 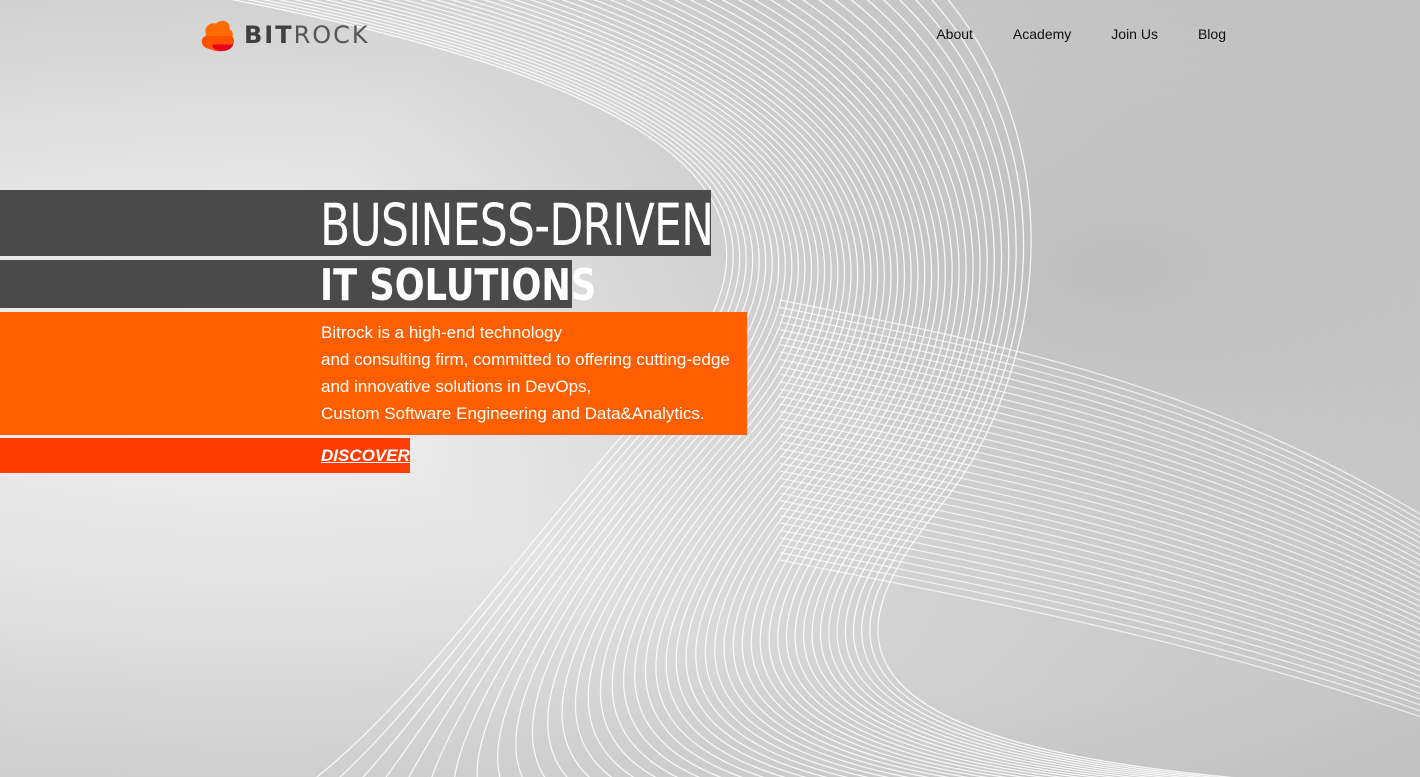 I want to click on logo-link: BITROCK, so click(x=284, y=35).